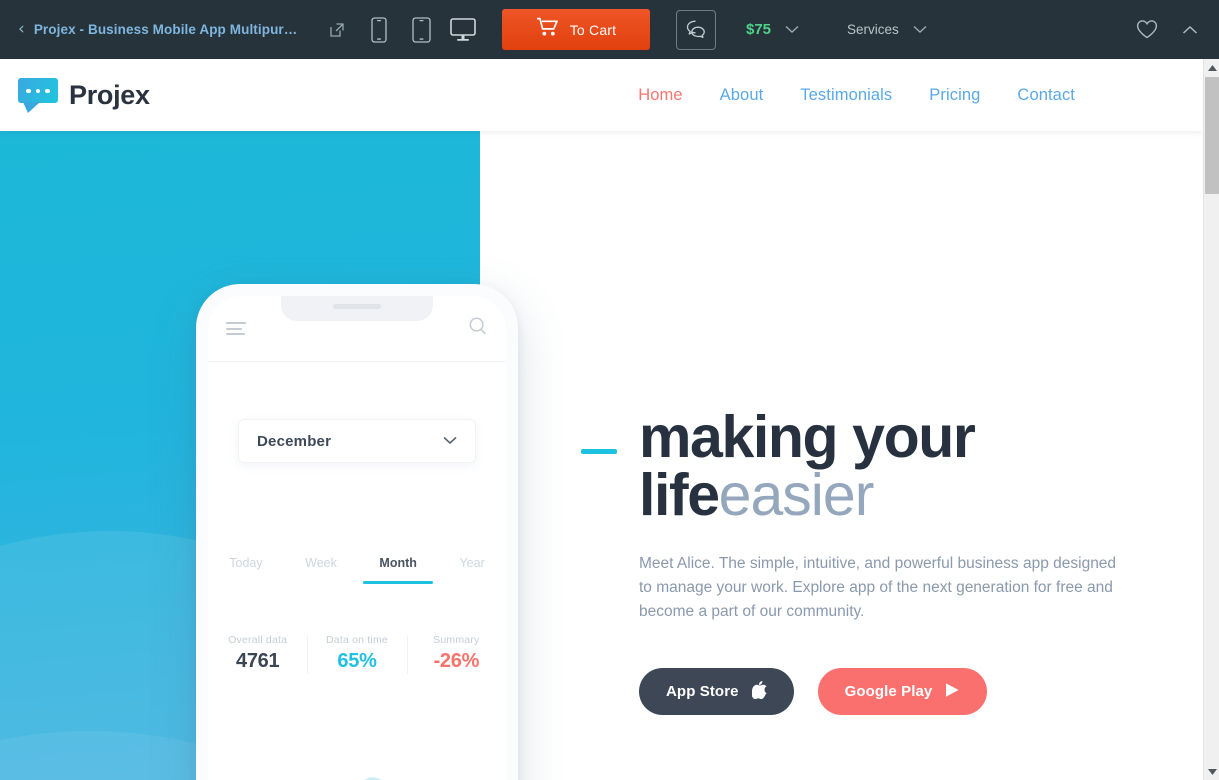  Describe the element at coordinates (38, 95) in the screenshot. I see `speech-bubble-icon` at that location.